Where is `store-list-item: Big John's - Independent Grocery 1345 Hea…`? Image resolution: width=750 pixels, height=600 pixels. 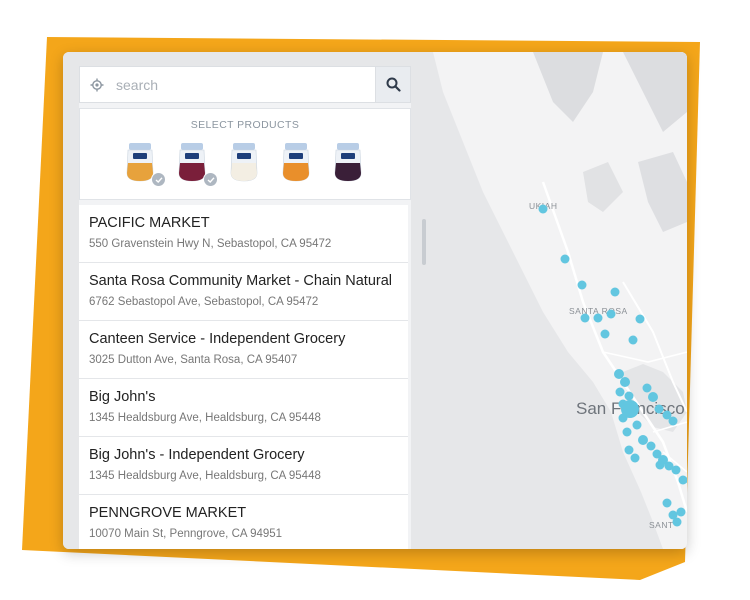
store-list-item: Big John's - Independent Grocery 1345 Hea… is located at coordinates (243, 466).